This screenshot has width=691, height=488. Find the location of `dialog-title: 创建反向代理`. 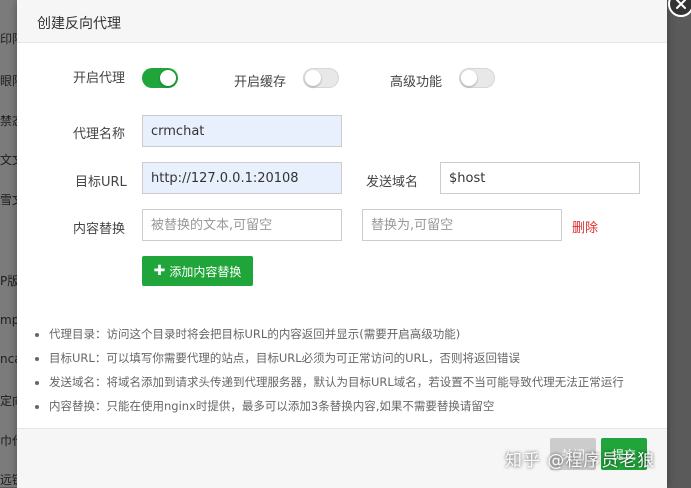

dialog-title: 创建反向代理 is located at coordinates (79, 24).